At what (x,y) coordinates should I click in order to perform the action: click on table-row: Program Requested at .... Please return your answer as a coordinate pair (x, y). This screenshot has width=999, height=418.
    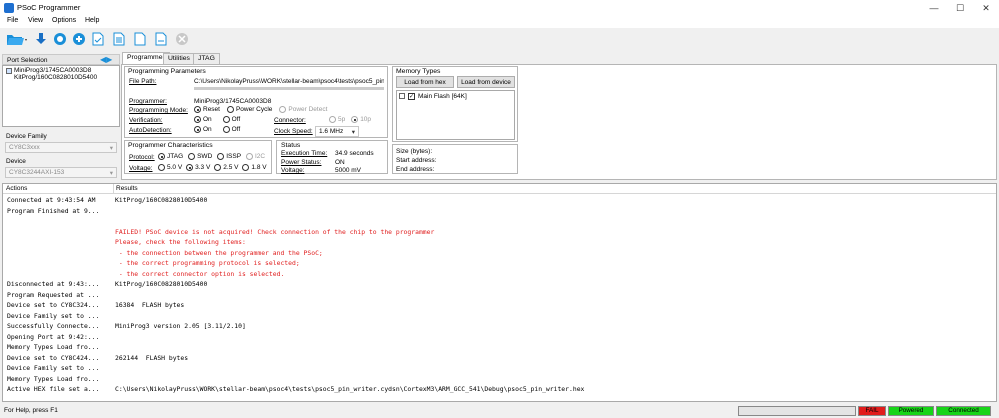
    Looking at the image, I should click on (498, 296).